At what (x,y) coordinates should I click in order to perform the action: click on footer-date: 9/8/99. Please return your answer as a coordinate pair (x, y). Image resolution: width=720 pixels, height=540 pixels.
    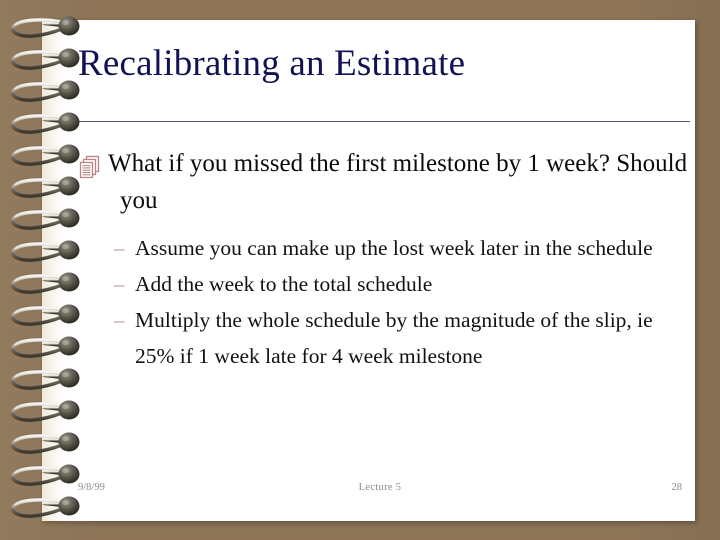
    Looking at the image, I should click on (91, 487).